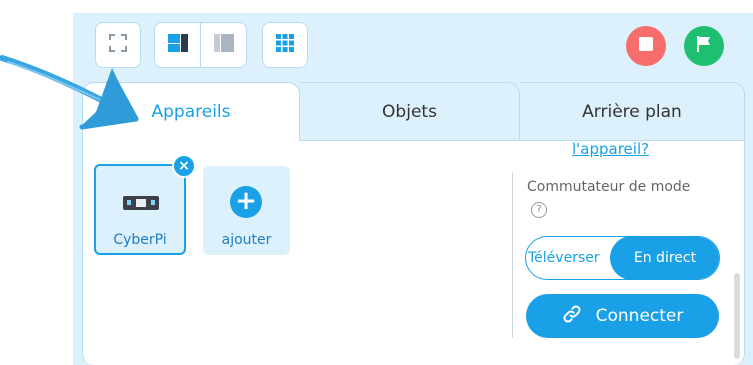 This screenshot has height=365, width=753. I want to click on tab-appareils: Appareils, so click(191, 111).